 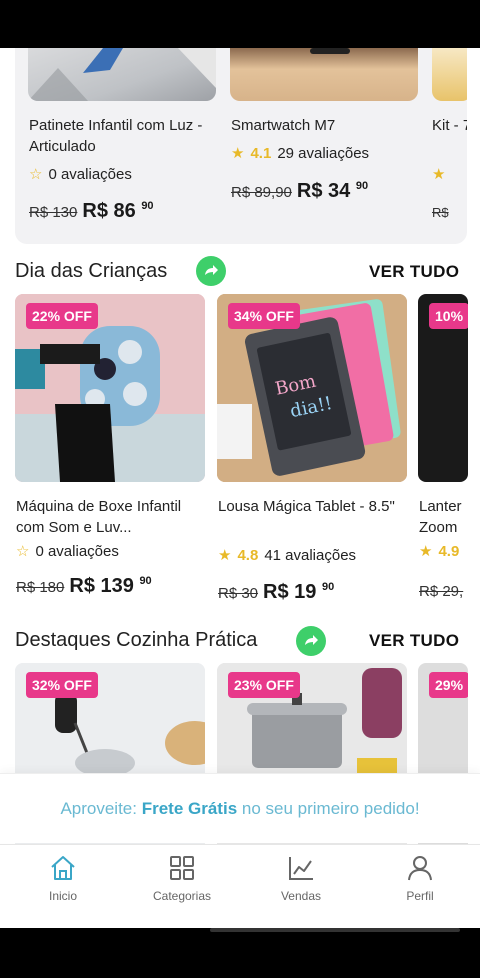 I want to click on product-title: Patinete Infantil com Luz - Articulado, so click(x=124, y=136).